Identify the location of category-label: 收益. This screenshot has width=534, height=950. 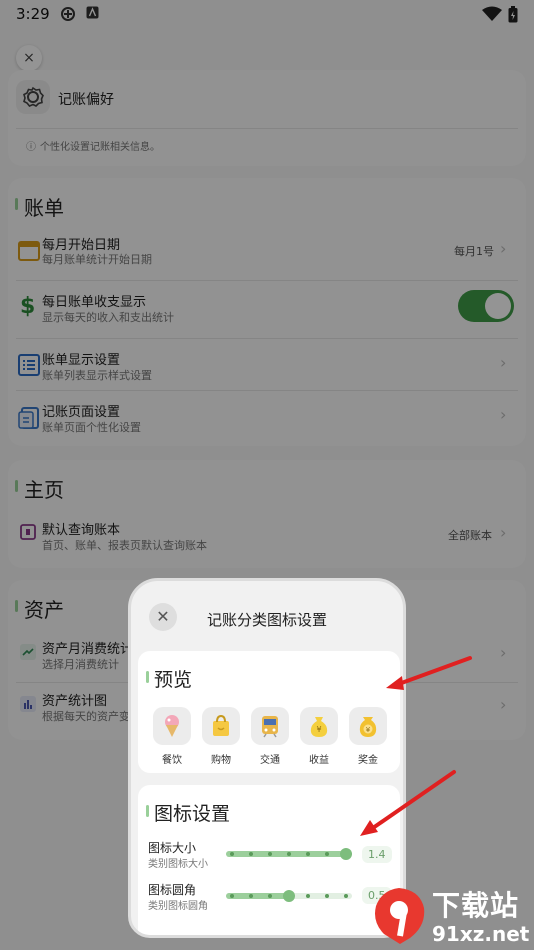
(319, 760).